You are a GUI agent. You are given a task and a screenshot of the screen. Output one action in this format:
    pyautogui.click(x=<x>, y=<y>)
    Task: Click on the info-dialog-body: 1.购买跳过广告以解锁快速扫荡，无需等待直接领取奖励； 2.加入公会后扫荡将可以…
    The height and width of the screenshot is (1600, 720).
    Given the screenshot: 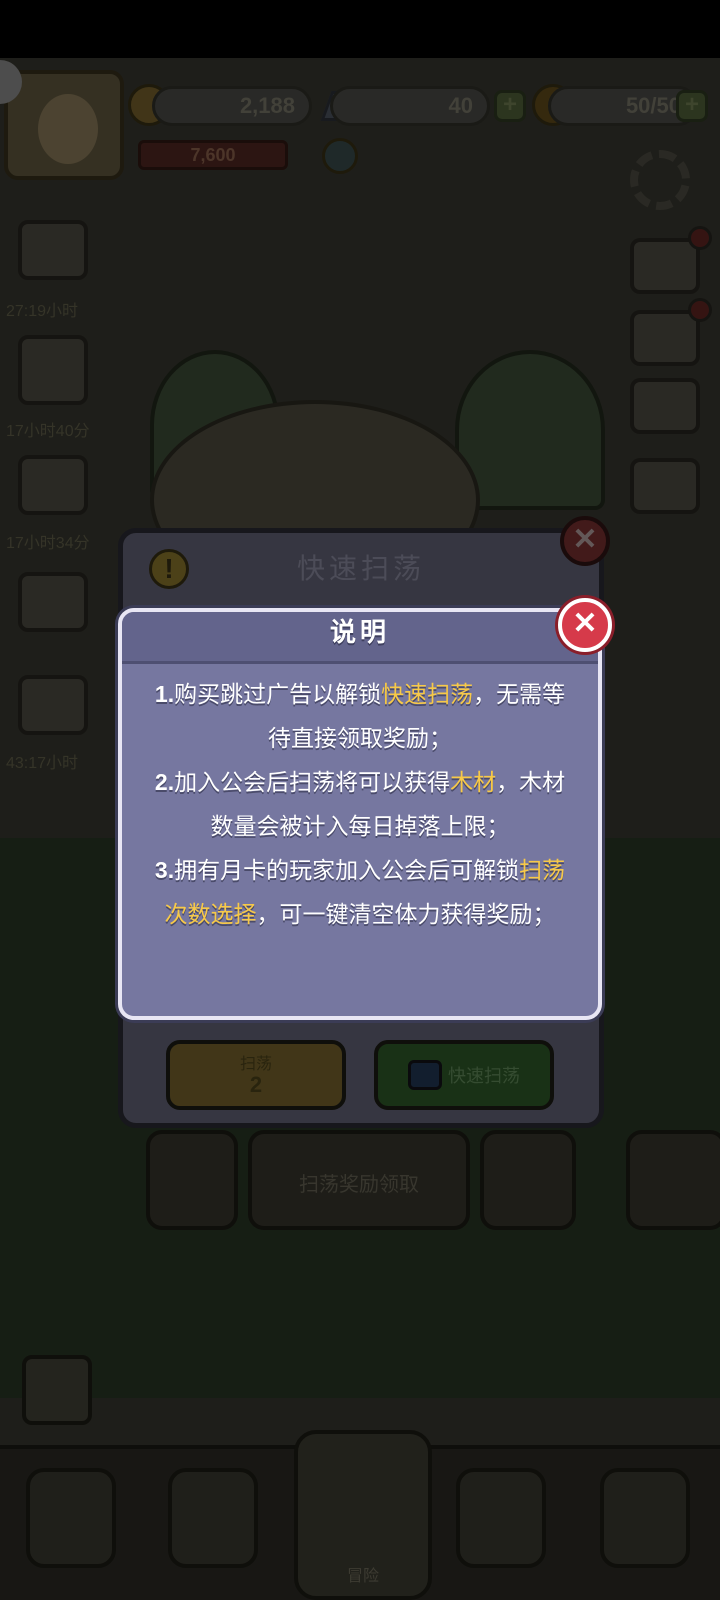 What is the action you would take?
    pyautogui.click(x=360, y=804)
    